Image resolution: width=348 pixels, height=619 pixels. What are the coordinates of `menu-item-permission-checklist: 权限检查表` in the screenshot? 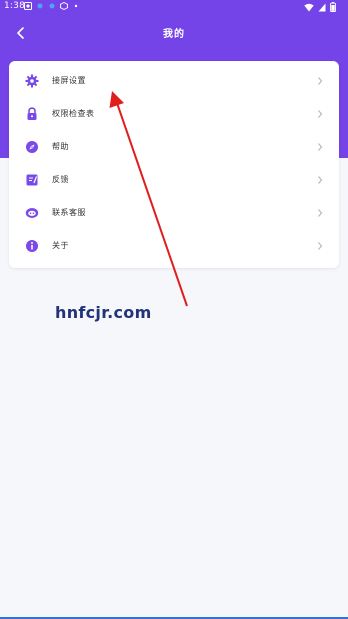 It's located at (174, 114).